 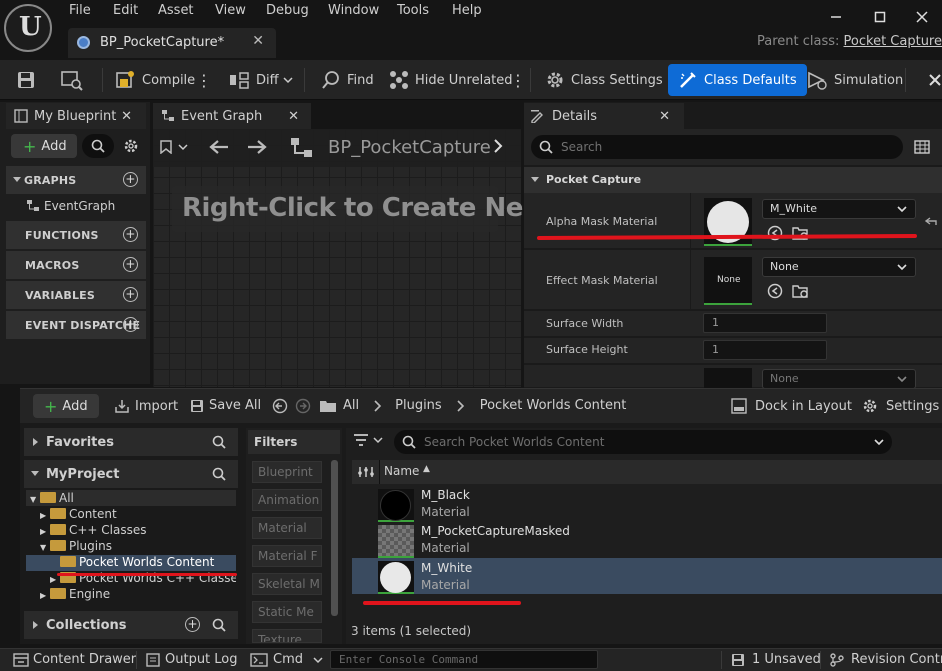 I want to click on asset-row-selected: M_White Material, so click(x=647, y=576).